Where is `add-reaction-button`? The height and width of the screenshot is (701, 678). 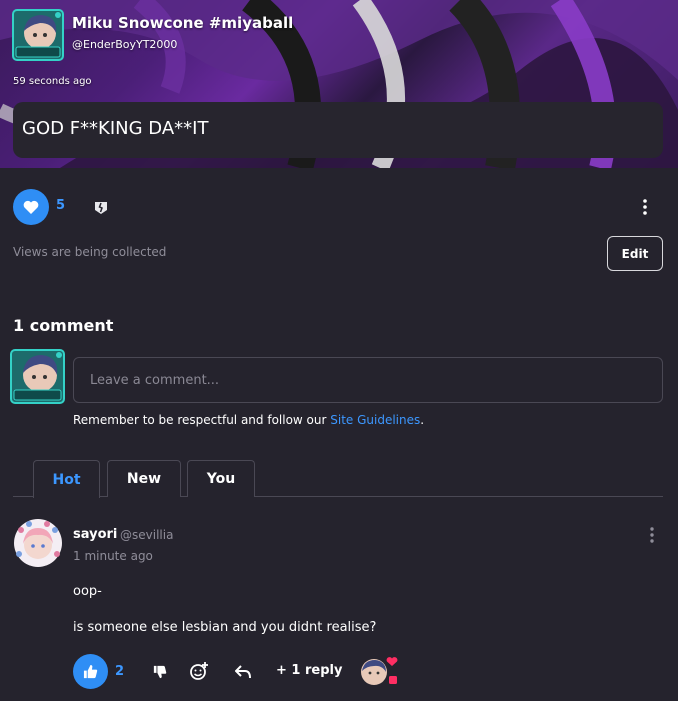
add-reaction-button is located at coordinates (199, 671).